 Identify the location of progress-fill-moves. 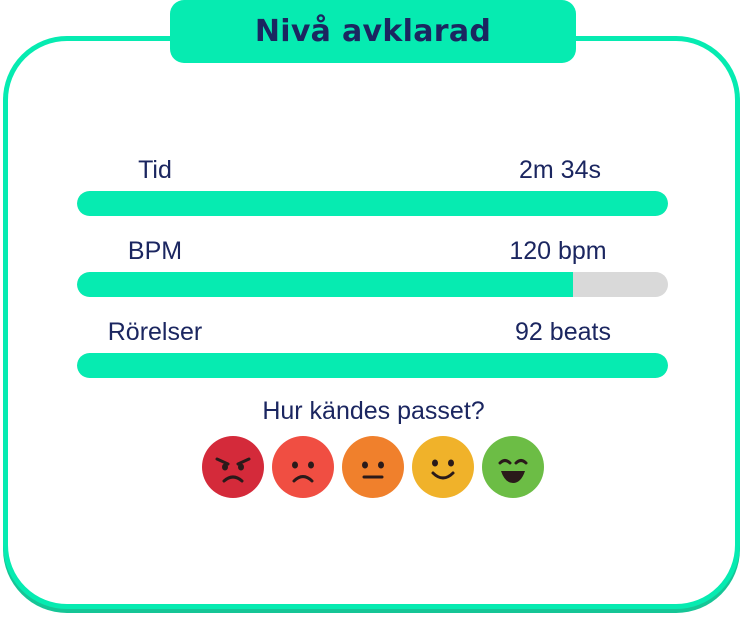
(372, 365).